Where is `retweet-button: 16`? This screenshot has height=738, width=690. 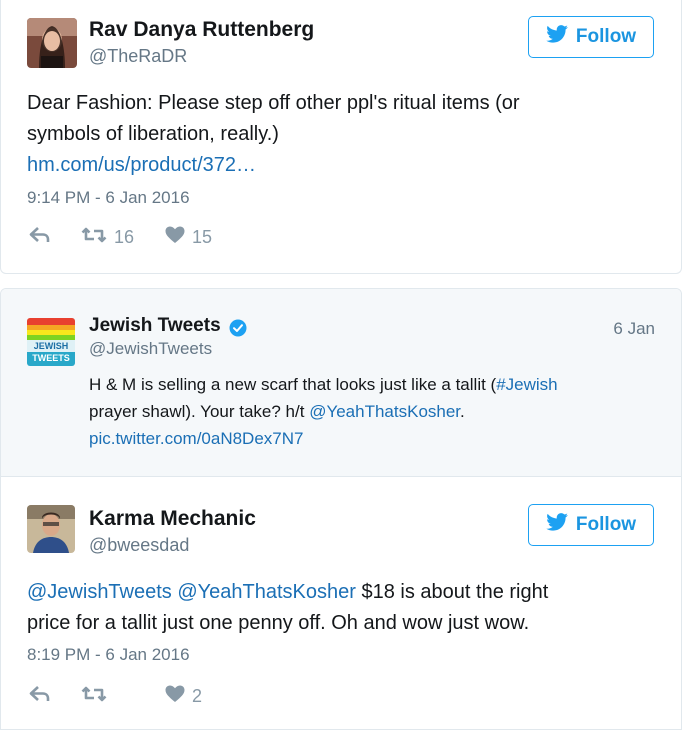 retweet-button: 16 is located at coordinates (123, 237).